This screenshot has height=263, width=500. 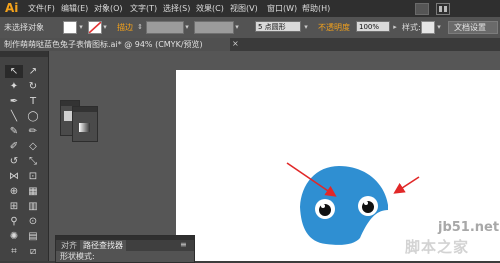 What do you see at coordinates (33, 221) in the screenshot?
I see `blend-tool-icon: ⊙` at bounding box center [33, 221].